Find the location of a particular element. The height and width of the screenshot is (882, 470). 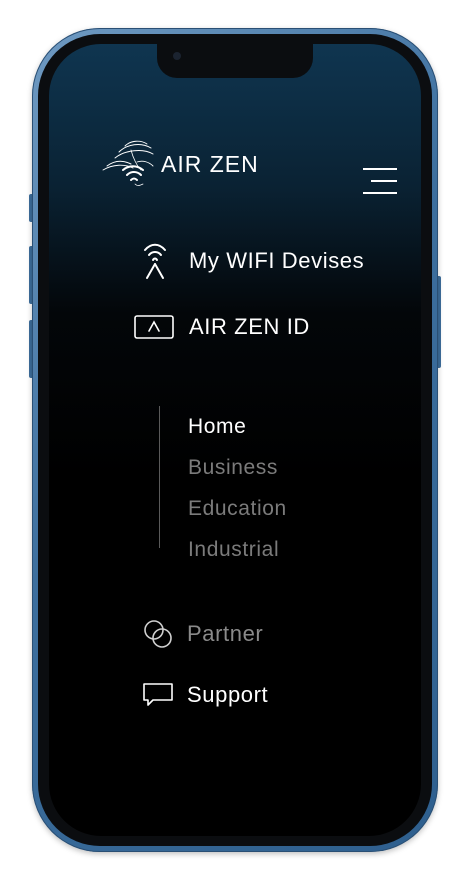

submenu-item-industrial: Industrial is located at coordinates (237, 549).